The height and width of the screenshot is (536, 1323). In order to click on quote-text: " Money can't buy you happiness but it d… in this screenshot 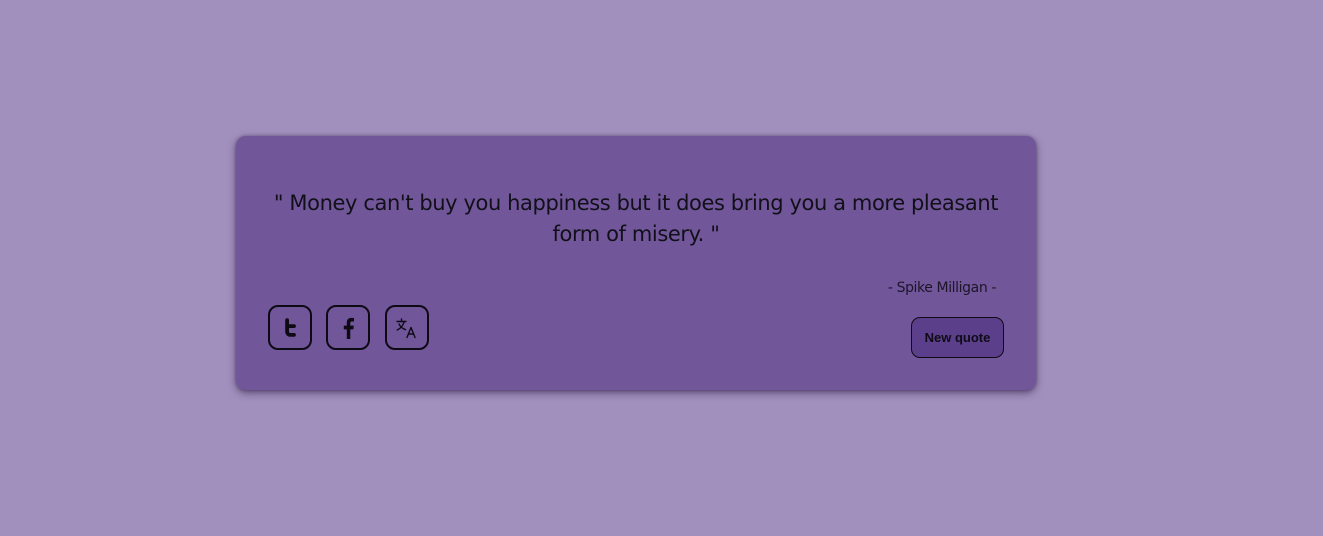, I will do `click(636, 218)`.